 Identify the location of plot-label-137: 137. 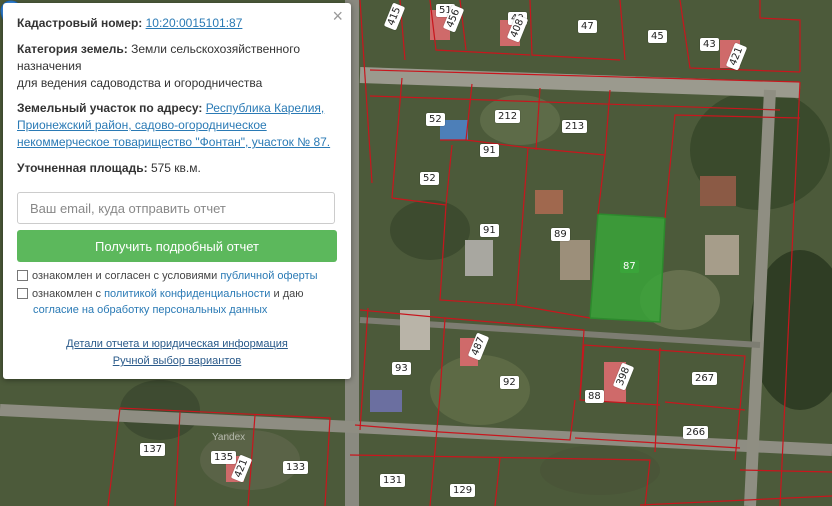
(153, 449).